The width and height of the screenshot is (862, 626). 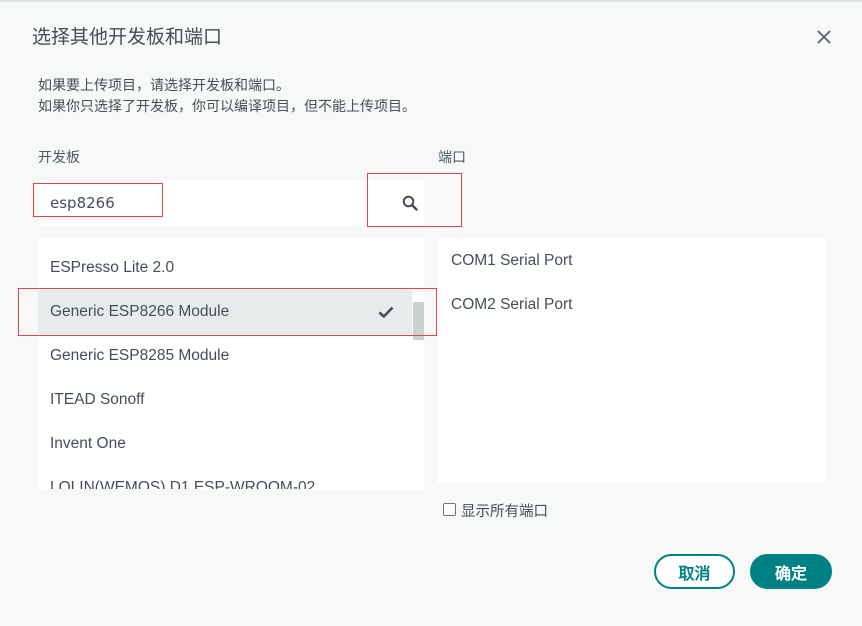 I want to click on search-icon, so click(x=410, y=203).